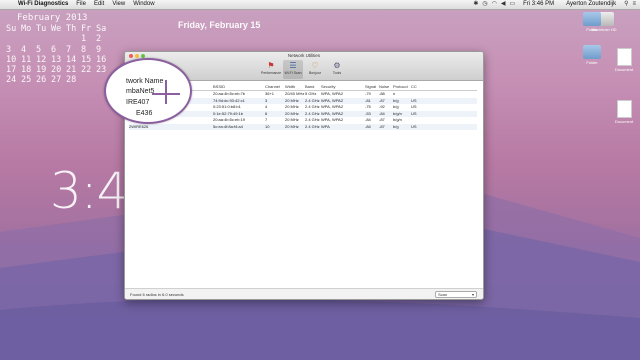 This screenshot has width=640, height=360. Describe the element at coordinates (512, 4) in the screenshot. I see `battery-icon: ▭` at that location.